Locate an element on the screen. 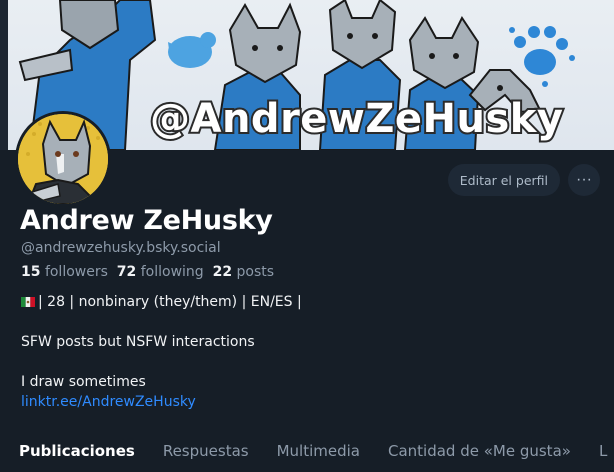 Image resolution: width=614 pixels, height=472 pixels. profile-actions: Editar el perfil ··· is located at coordinates (523, 180).